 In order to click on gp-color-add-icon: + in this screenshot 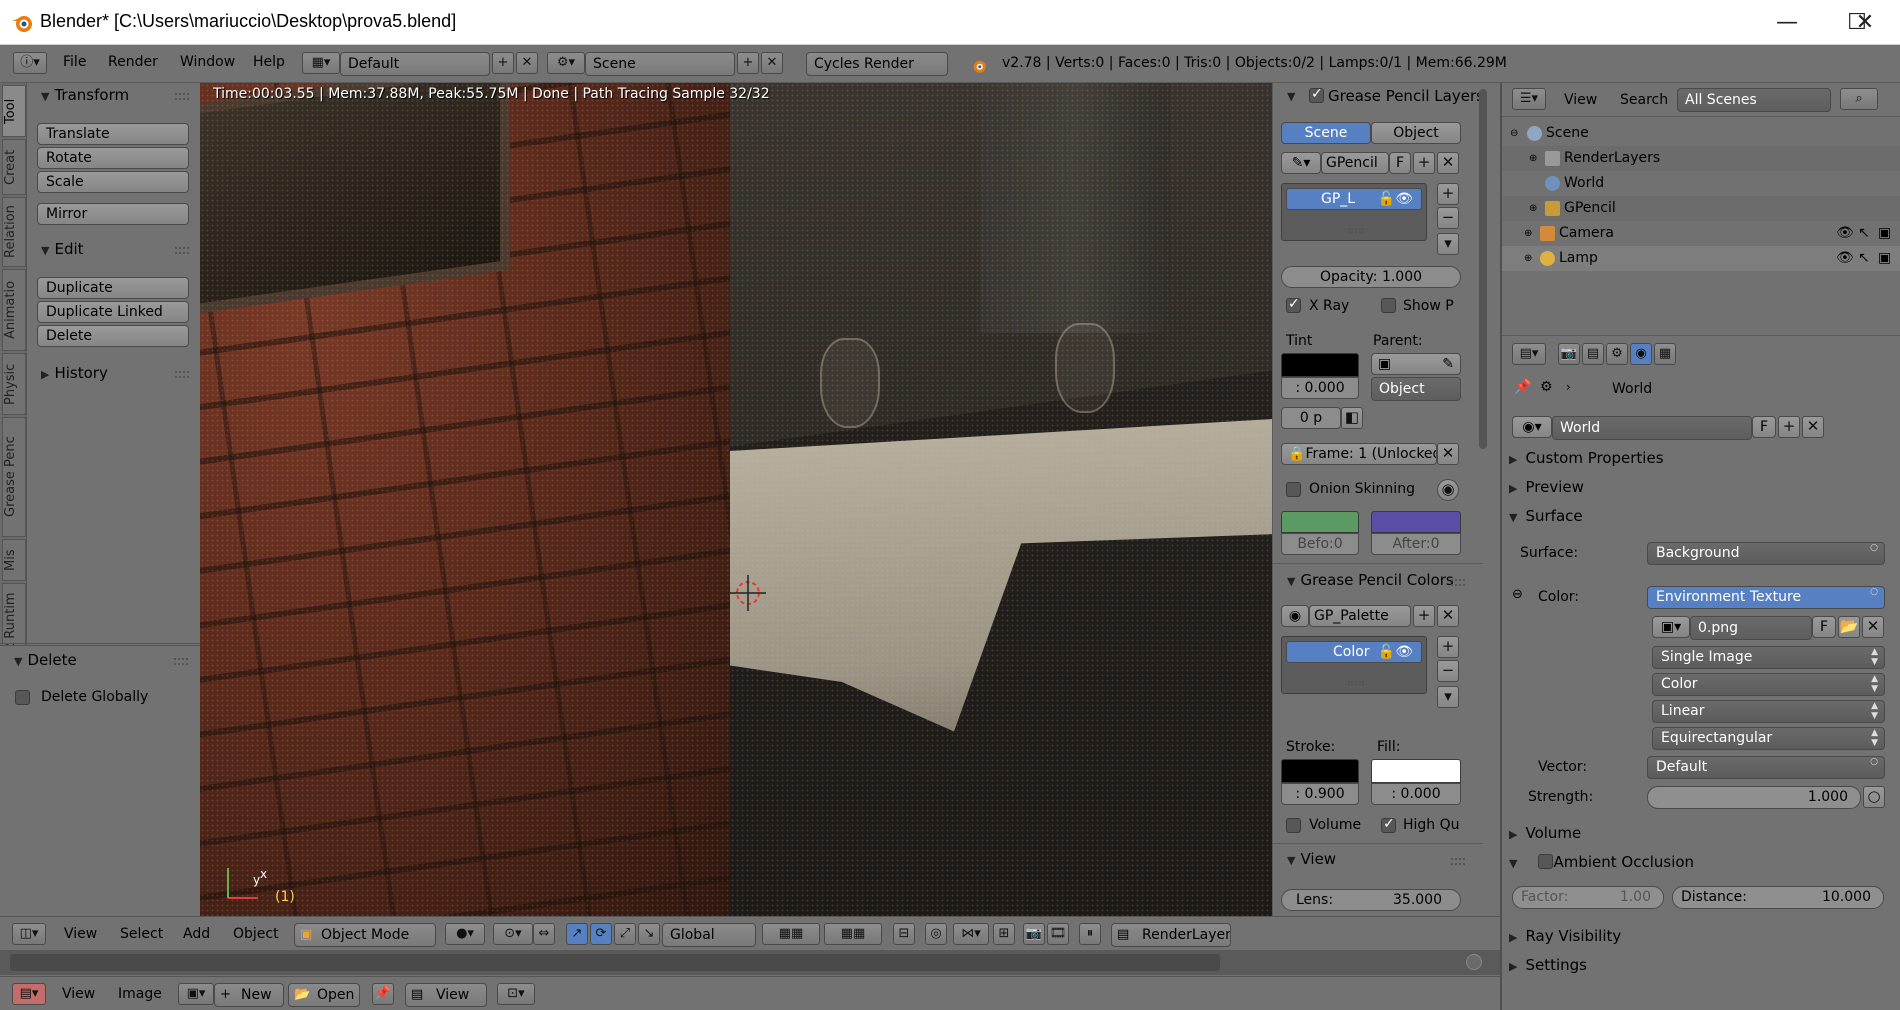, I will do `click(1448, 647)`.